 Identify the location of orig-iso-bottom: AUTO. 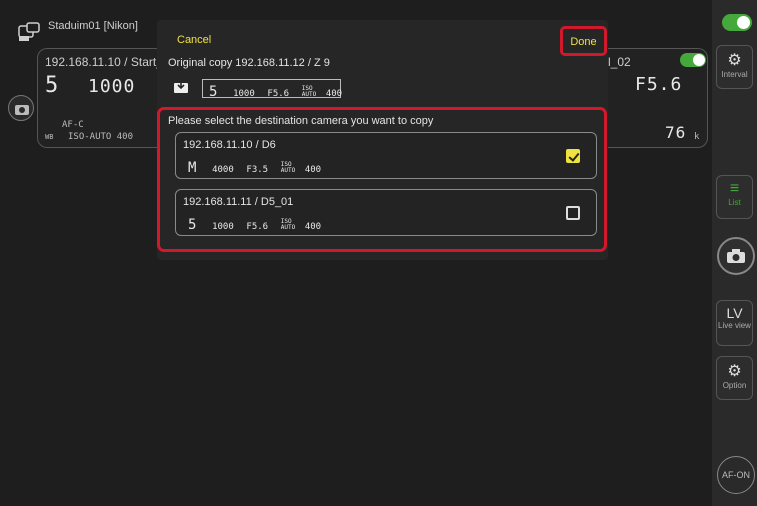
(309, 94).